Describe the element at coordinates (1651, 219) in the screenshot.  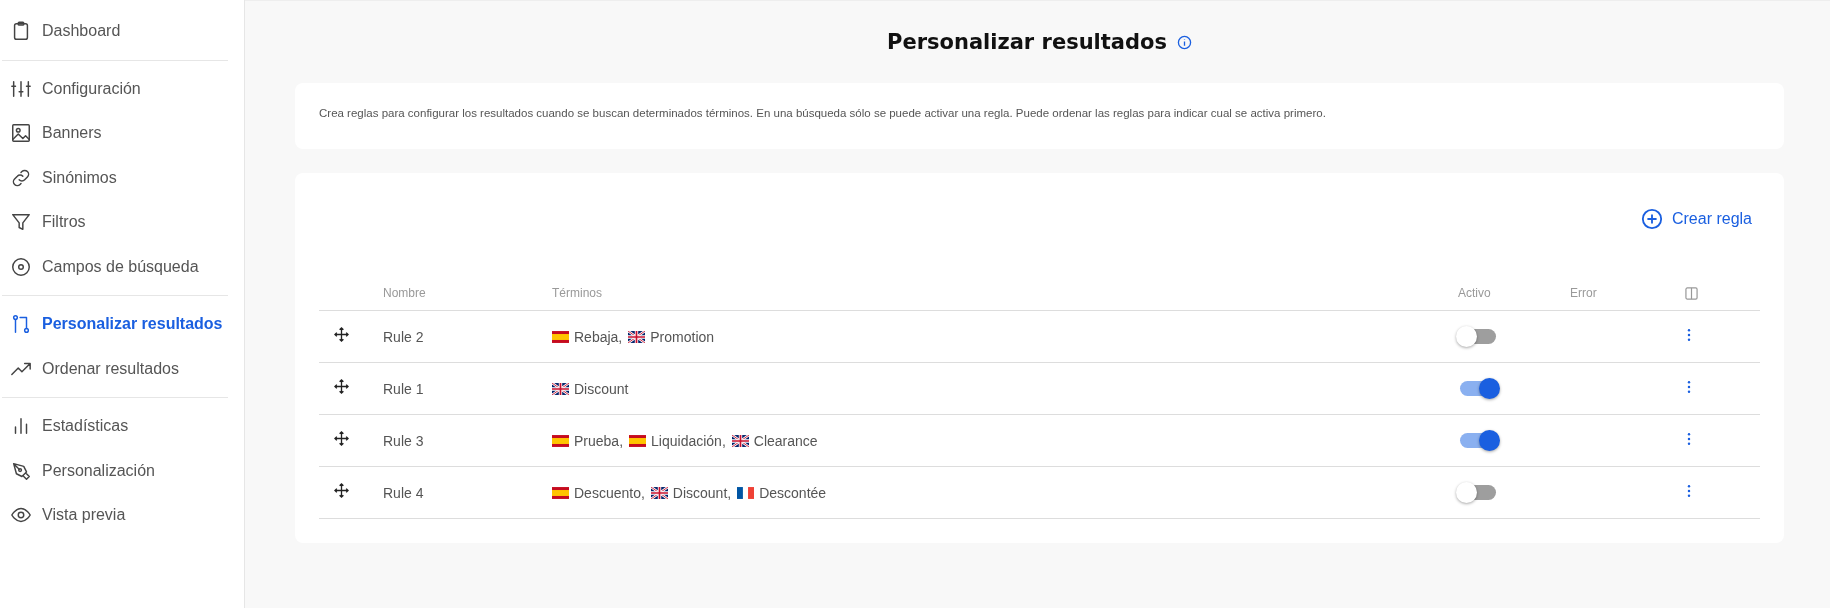
I see `add-circle-icon` at that location.